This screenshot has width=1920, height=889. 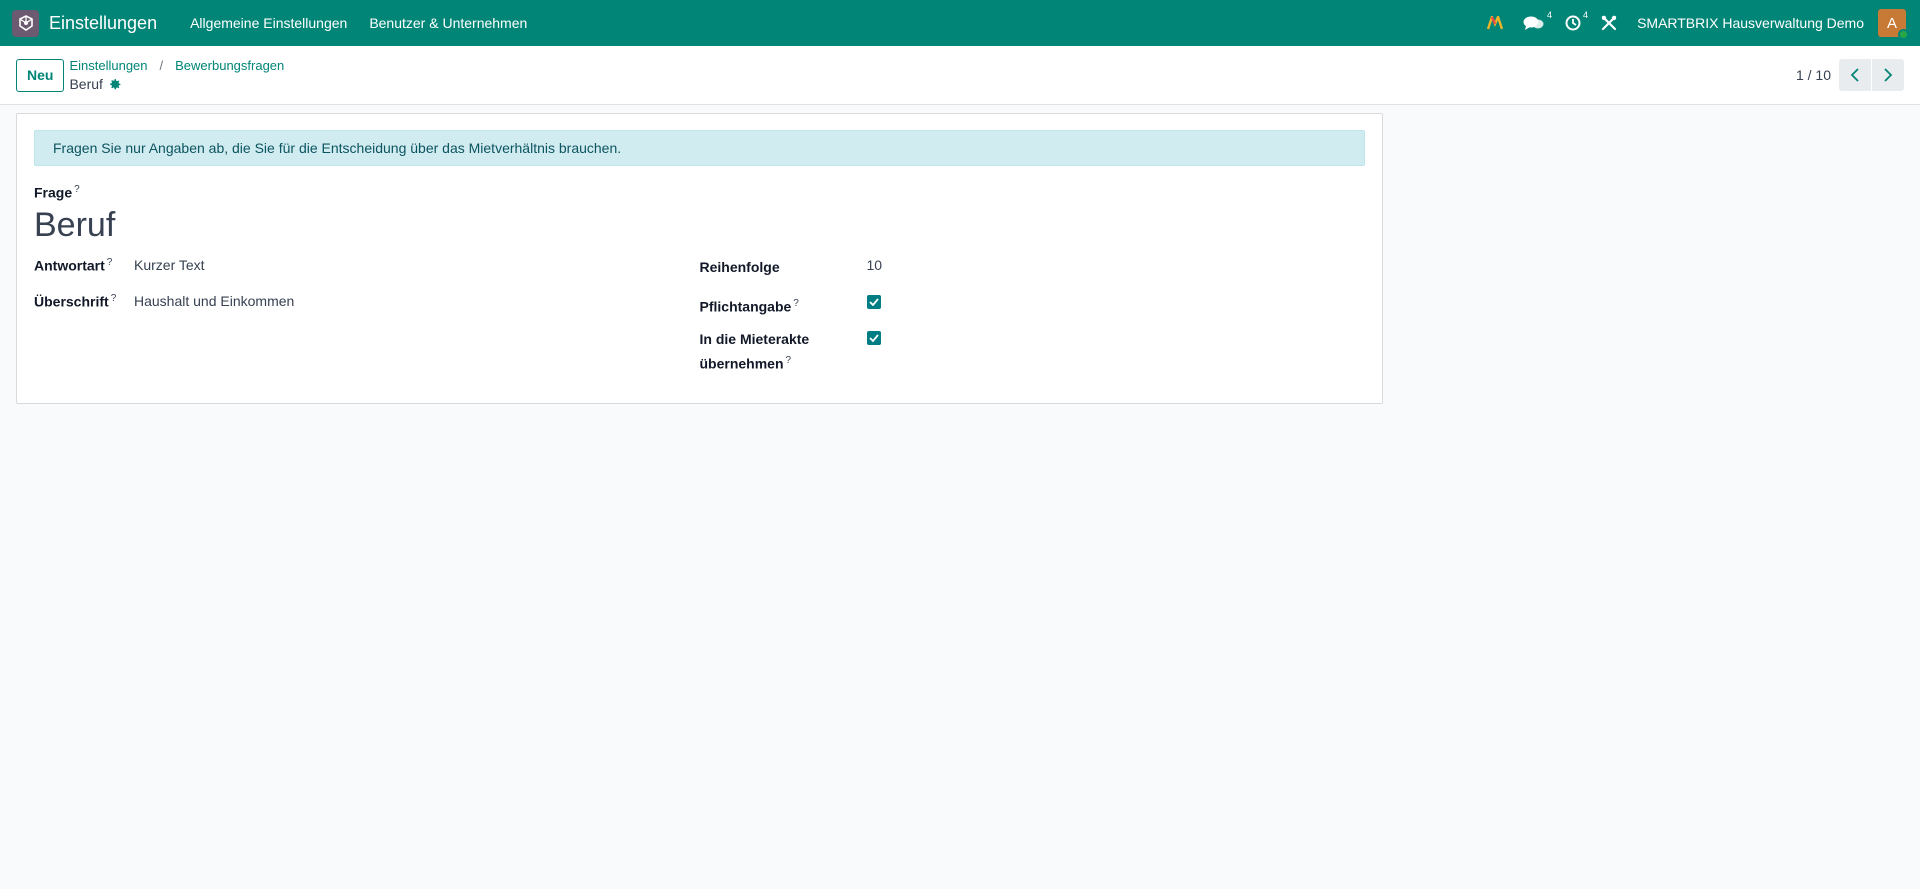 I want to click on required-row: Pflichtangabe?, so click(x=1033, y=311).